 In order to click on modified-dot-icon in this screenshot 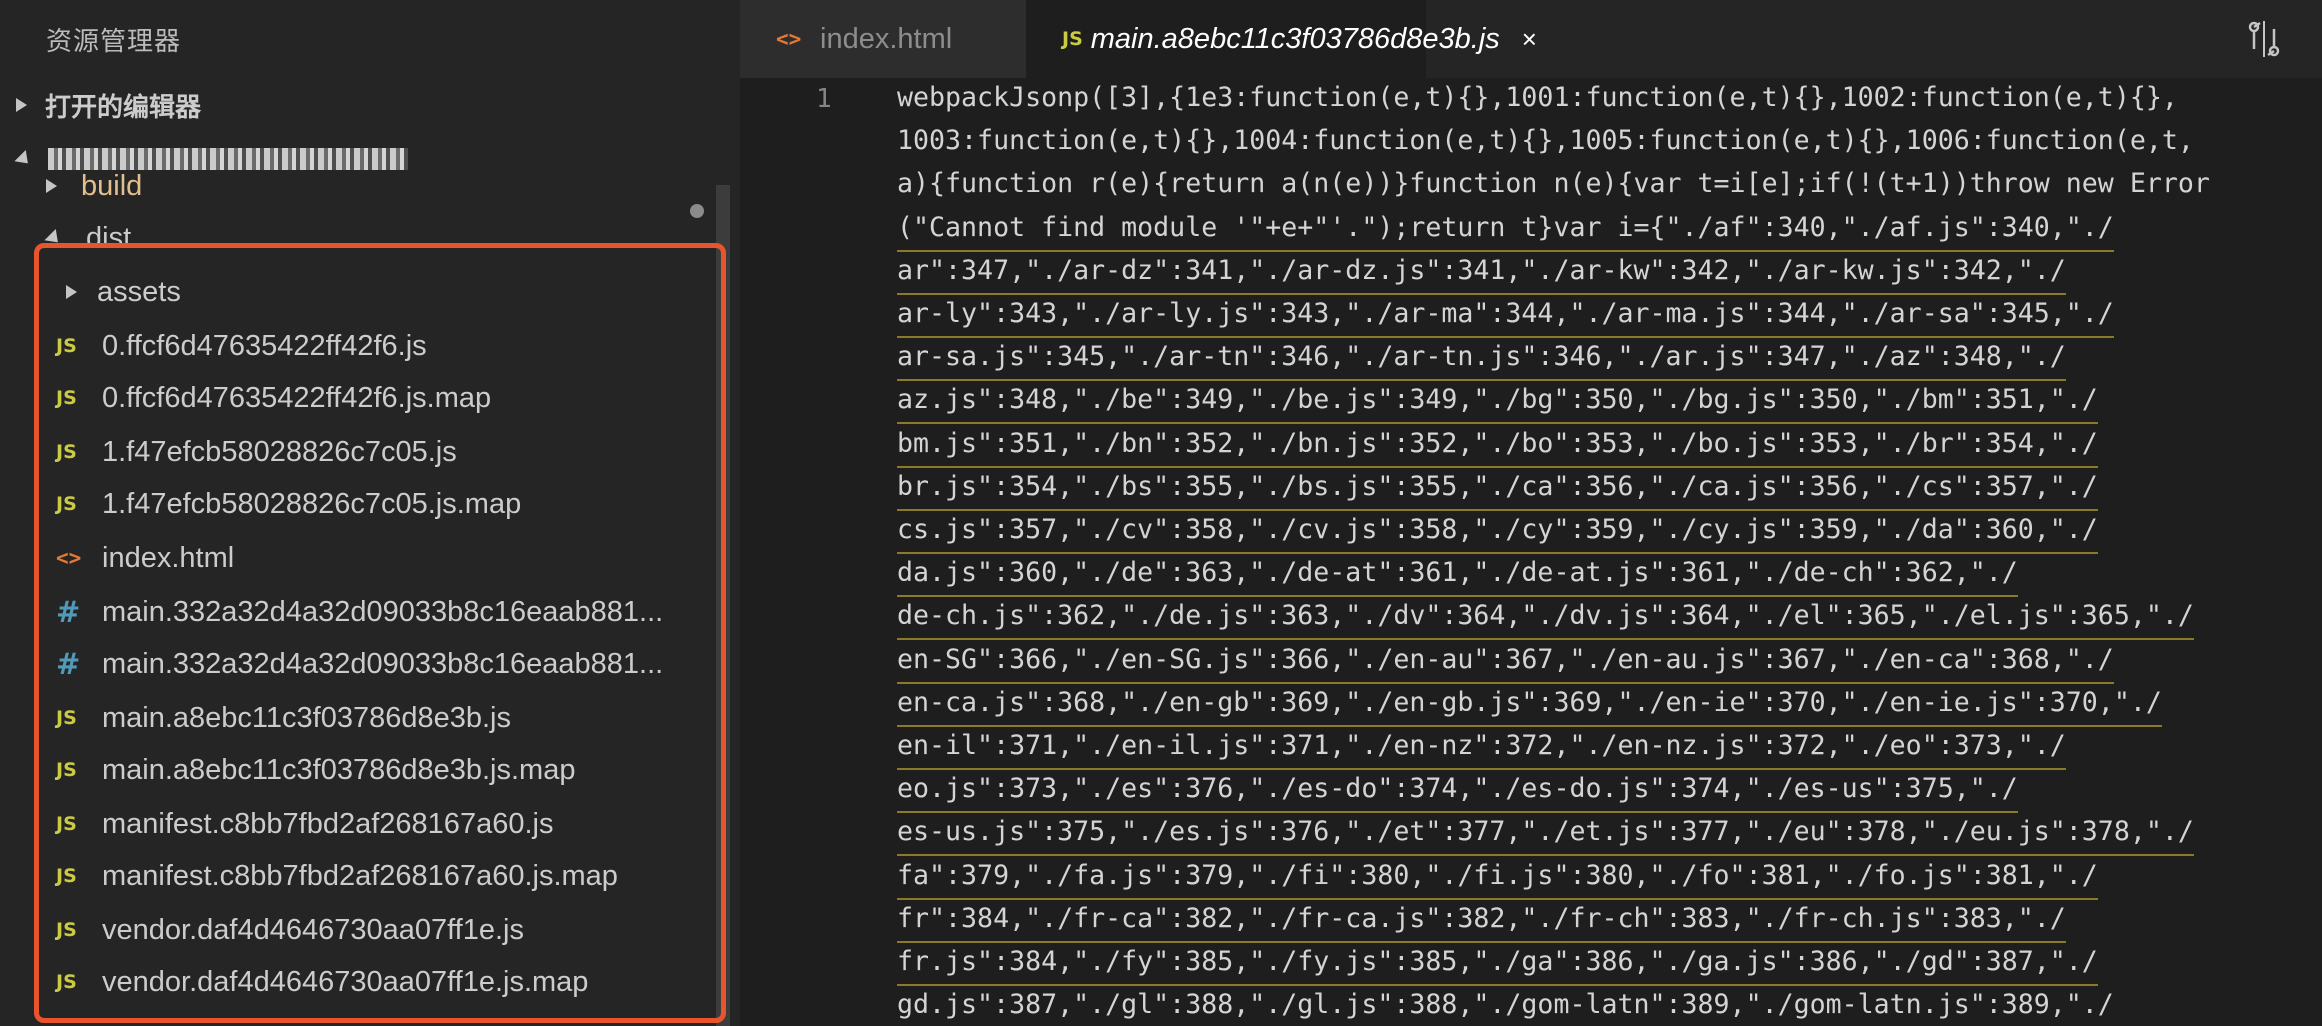, I will do `click(697, 211)`.